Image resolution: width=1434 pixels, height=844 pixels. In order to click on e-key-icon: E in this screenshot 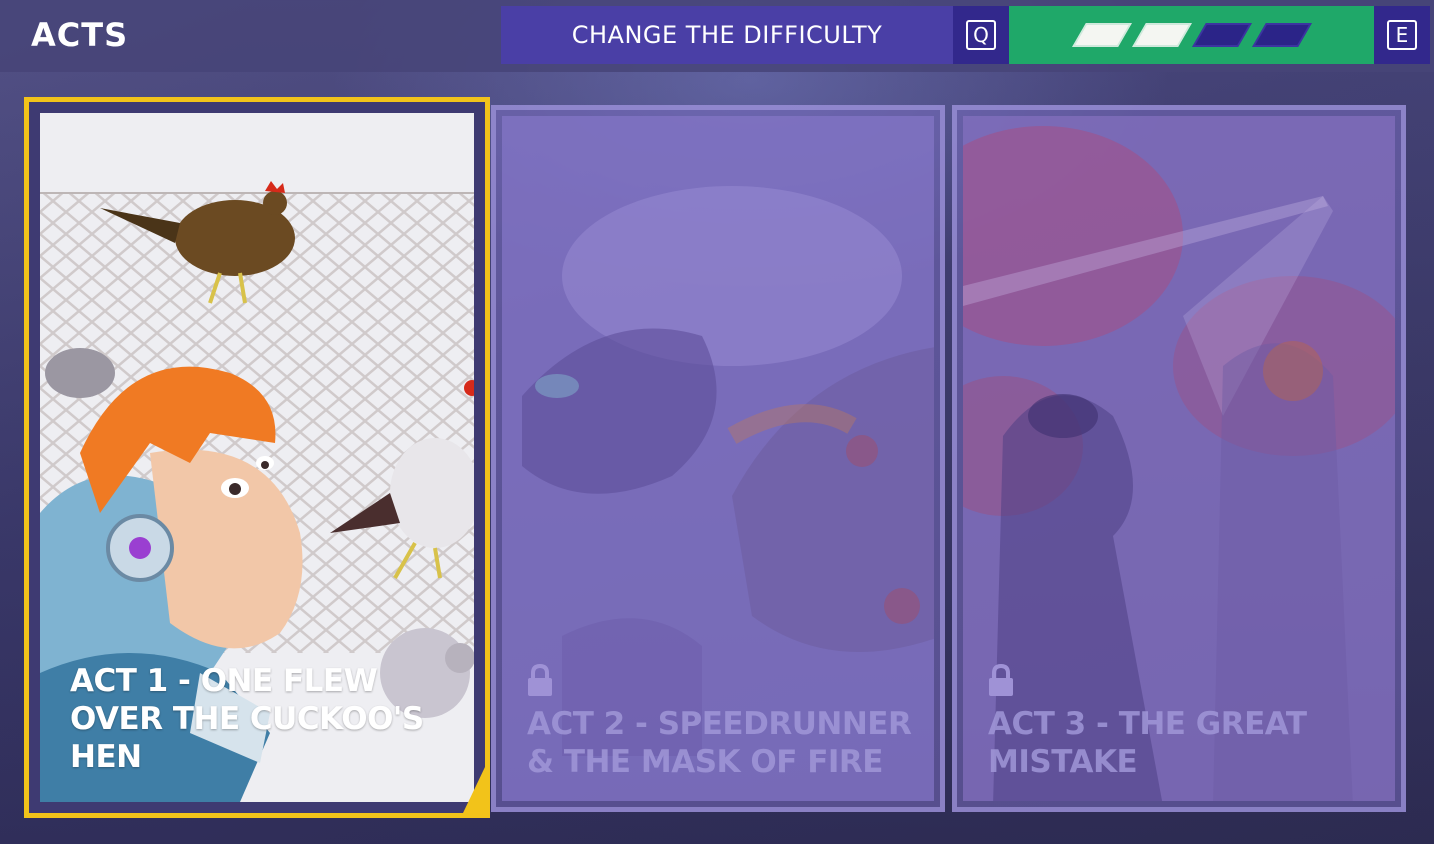, I will do `click(1402, 35)`.